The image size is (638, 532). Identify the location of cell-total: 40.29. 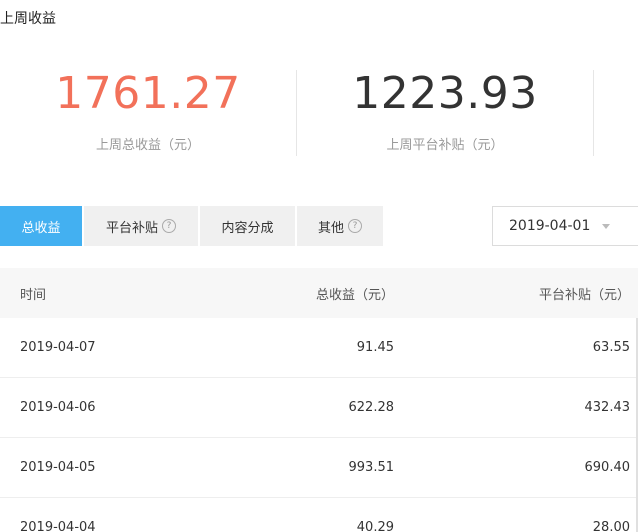
(375, 526).